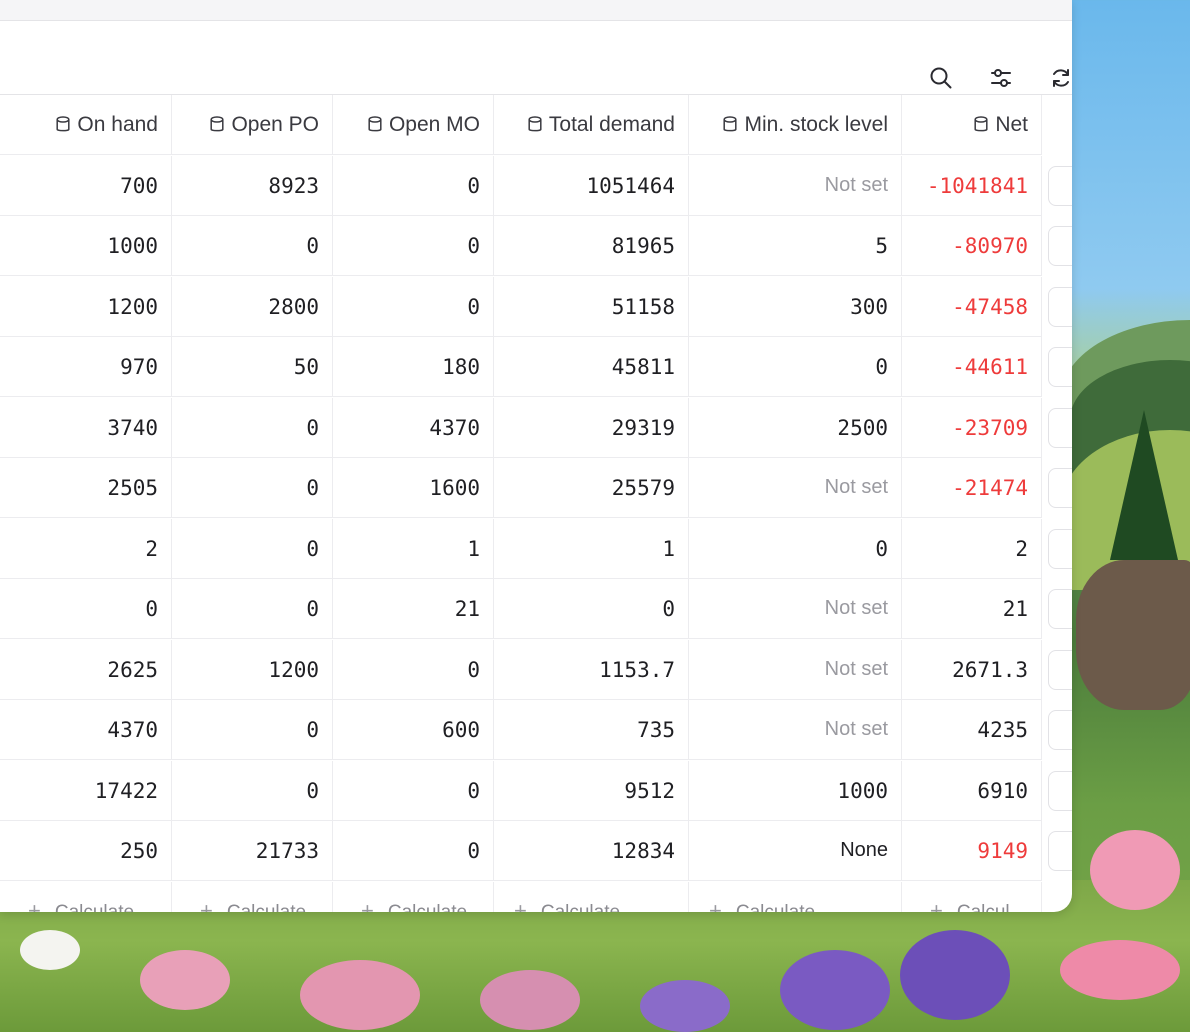 The height and width of the screenshot is (1032, 1190). Describe the element at coordinates (86, 367) in the screenshot. I see `cell-on-hand: 970` at that location.